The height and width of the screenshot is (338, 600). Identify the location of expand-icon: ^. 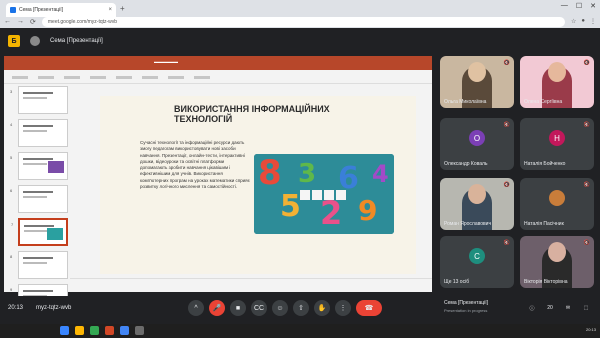
(196, 308).